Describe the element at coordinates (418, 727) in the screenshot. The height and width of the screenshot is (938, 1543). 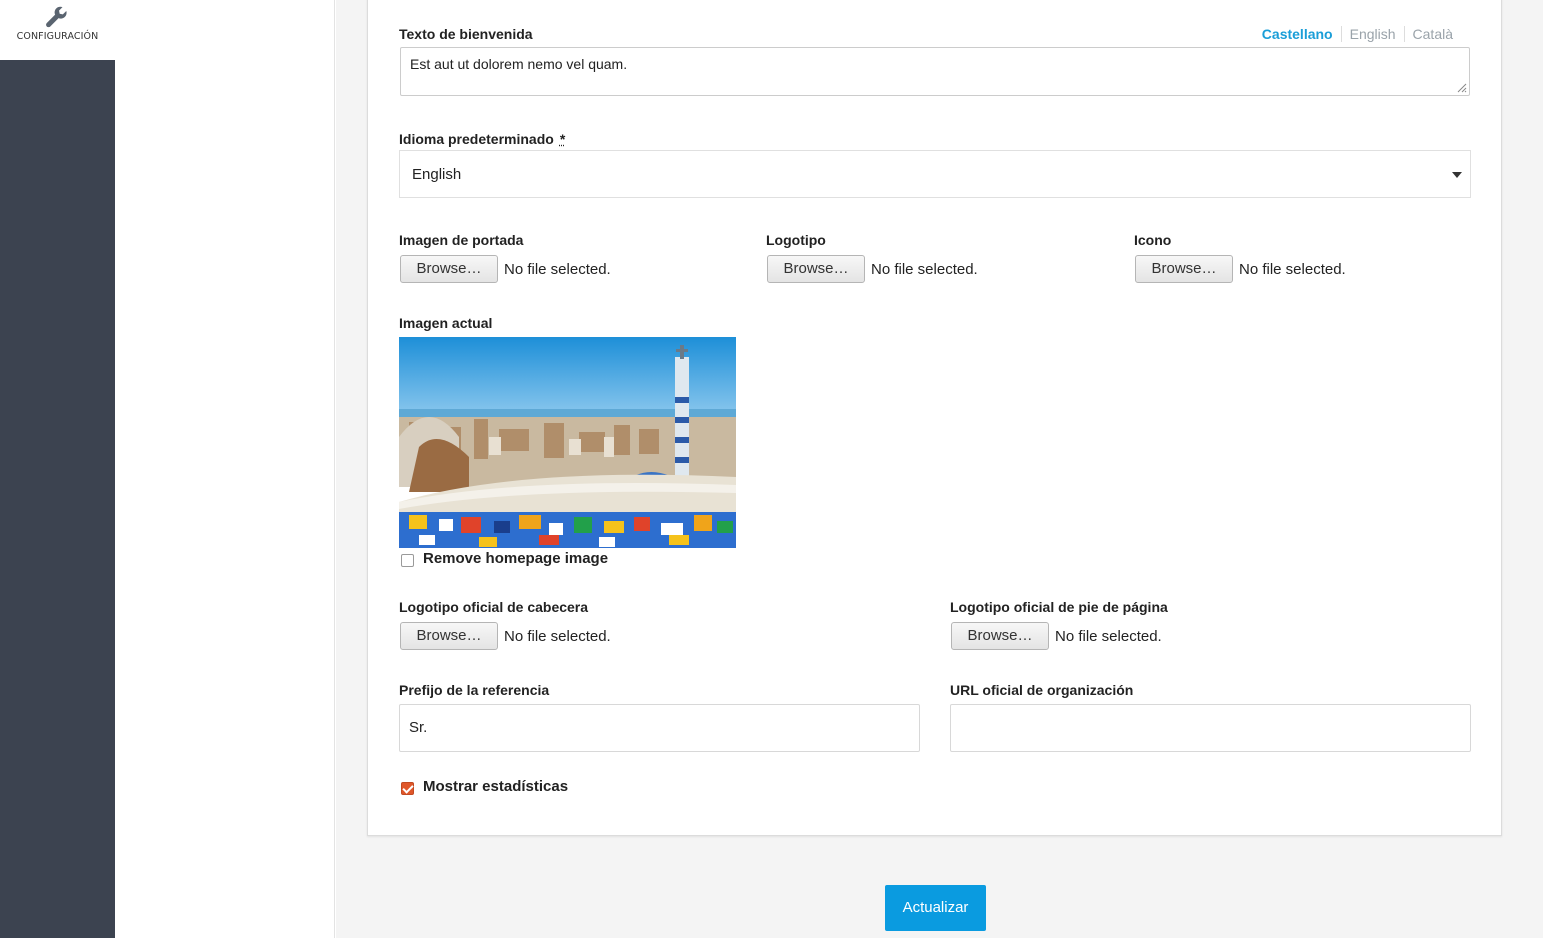
I see `reference-prefix-value: Sr.` at that location.